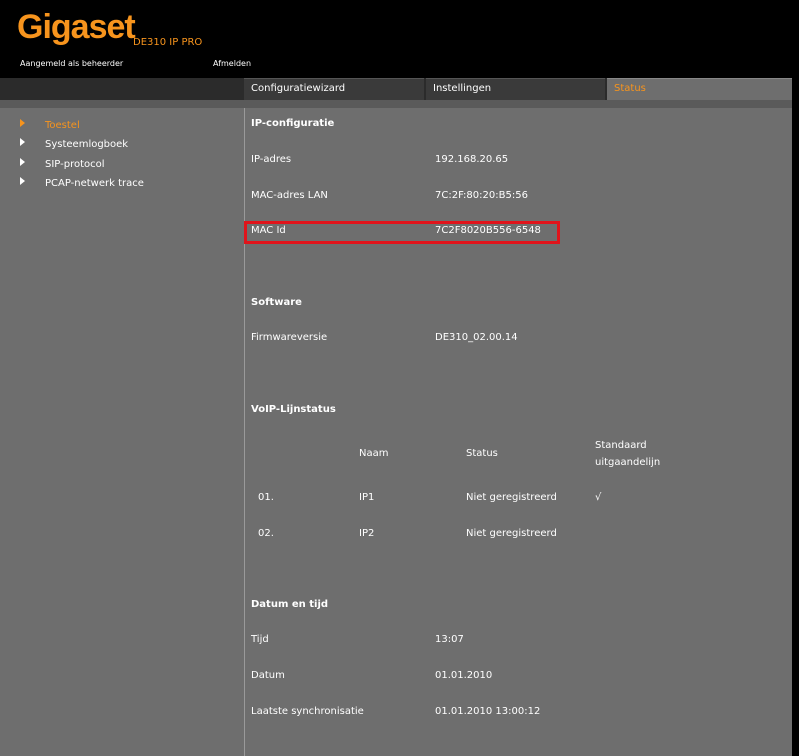 Image resolution: width=799 pixels, height=756 pixels. Describe the element at coordinates (271, 159) in the screenshot. I see `ip-address-label: IP-adres` at that location.